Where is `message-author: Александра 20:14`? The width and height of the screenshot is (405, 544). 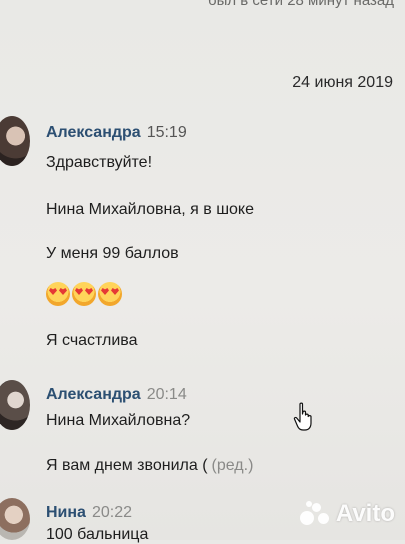 message-author: Александра 20:14 is located at coordinates (116, 395).